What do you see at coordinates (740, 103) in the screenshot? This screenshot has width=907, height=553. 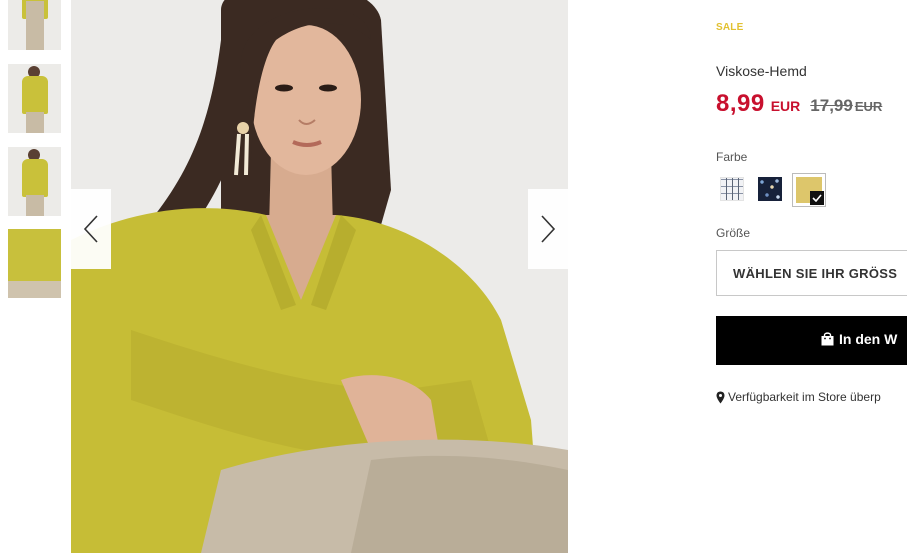 I see `current-price: 8,99` at bounding box center [740, 103].